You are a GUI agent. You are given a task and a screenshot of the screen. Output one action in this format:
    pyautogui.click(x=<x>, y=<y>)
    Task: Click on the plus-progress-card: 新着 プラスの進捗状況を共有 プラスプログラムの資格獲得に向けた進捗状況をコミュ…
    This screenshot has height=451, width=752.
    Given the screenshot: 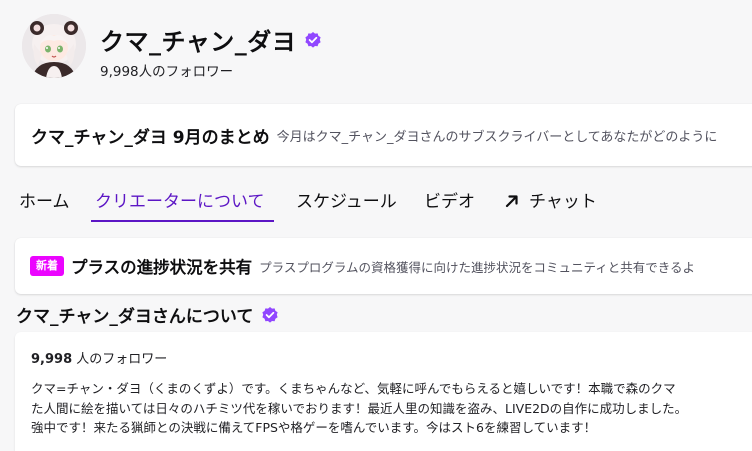 What is the action you would take?
    pyautogui.click(x=383, y=266)
    